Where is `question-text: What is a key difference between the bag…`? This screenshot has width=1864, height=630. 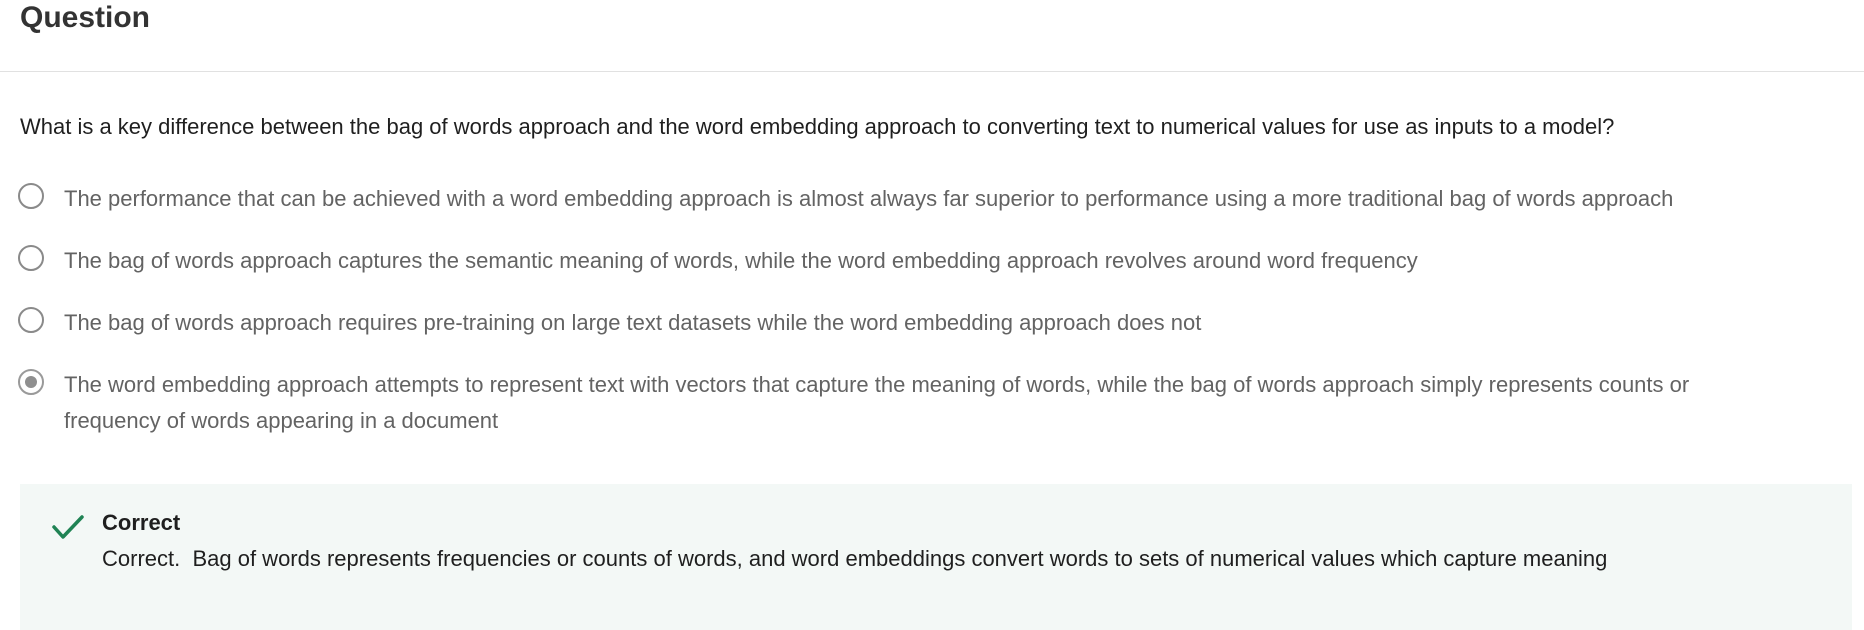 question-text: What is a key difference between the bag… is located at coordinates (817, 126).